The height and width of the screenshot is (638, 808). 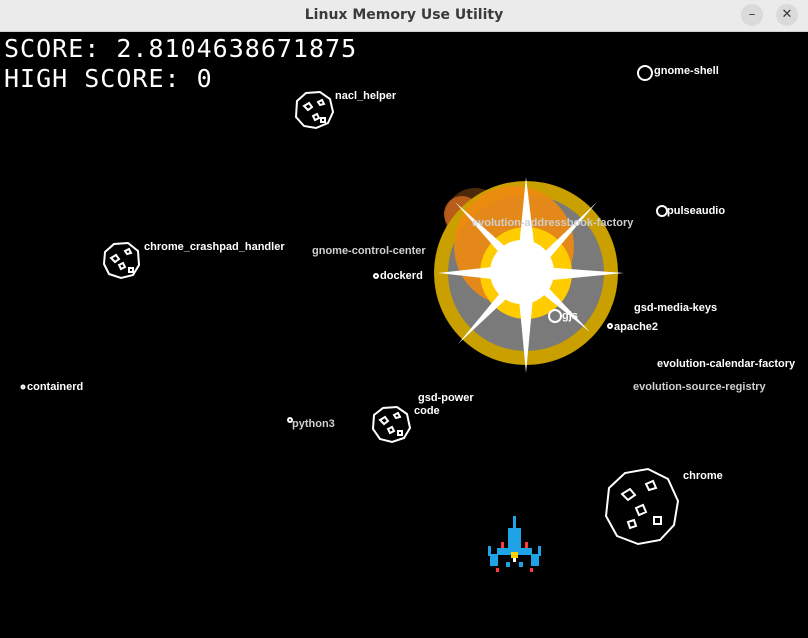 What do you see at coordinates (121, 260) in the screenshot?
I see `asteroid-chrome-crashpad-handler` at bounding box center [121, 260].